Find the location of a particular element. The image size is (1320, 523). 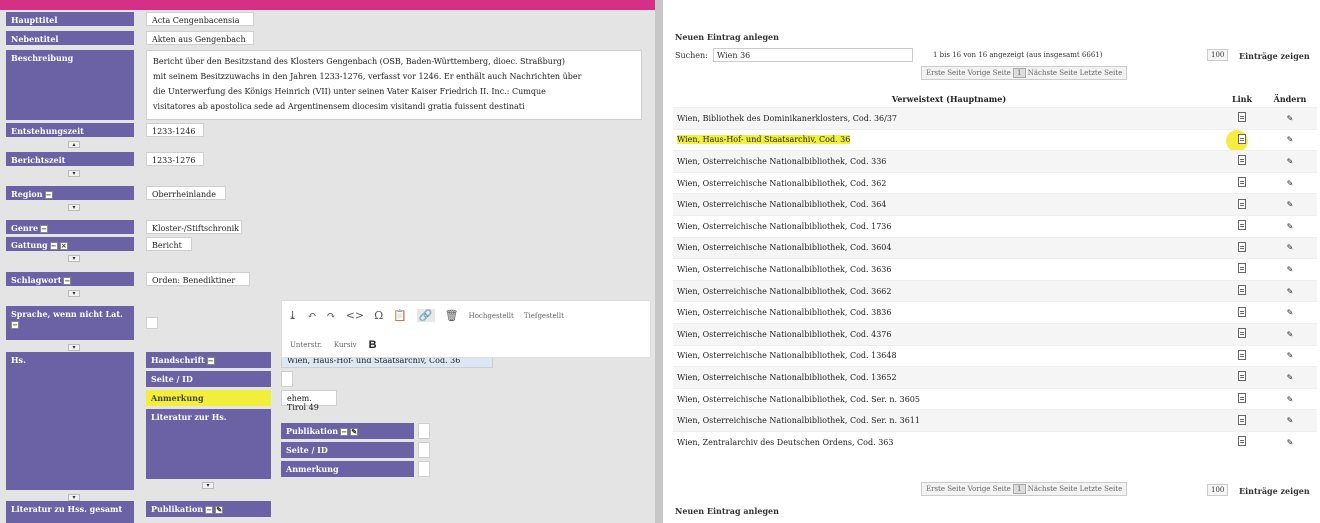

page-size-select: 100 is located at coordinates (1218, 55).